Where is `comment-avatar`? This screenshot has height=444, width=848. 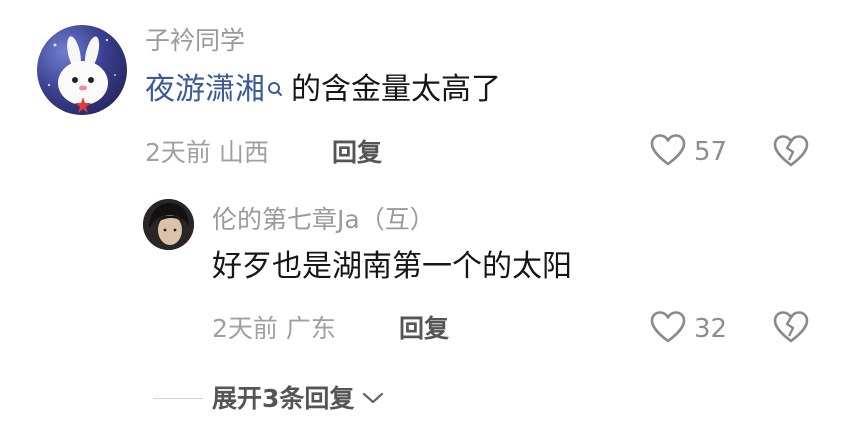 comment-avatar is located at coordinates (82, 70).